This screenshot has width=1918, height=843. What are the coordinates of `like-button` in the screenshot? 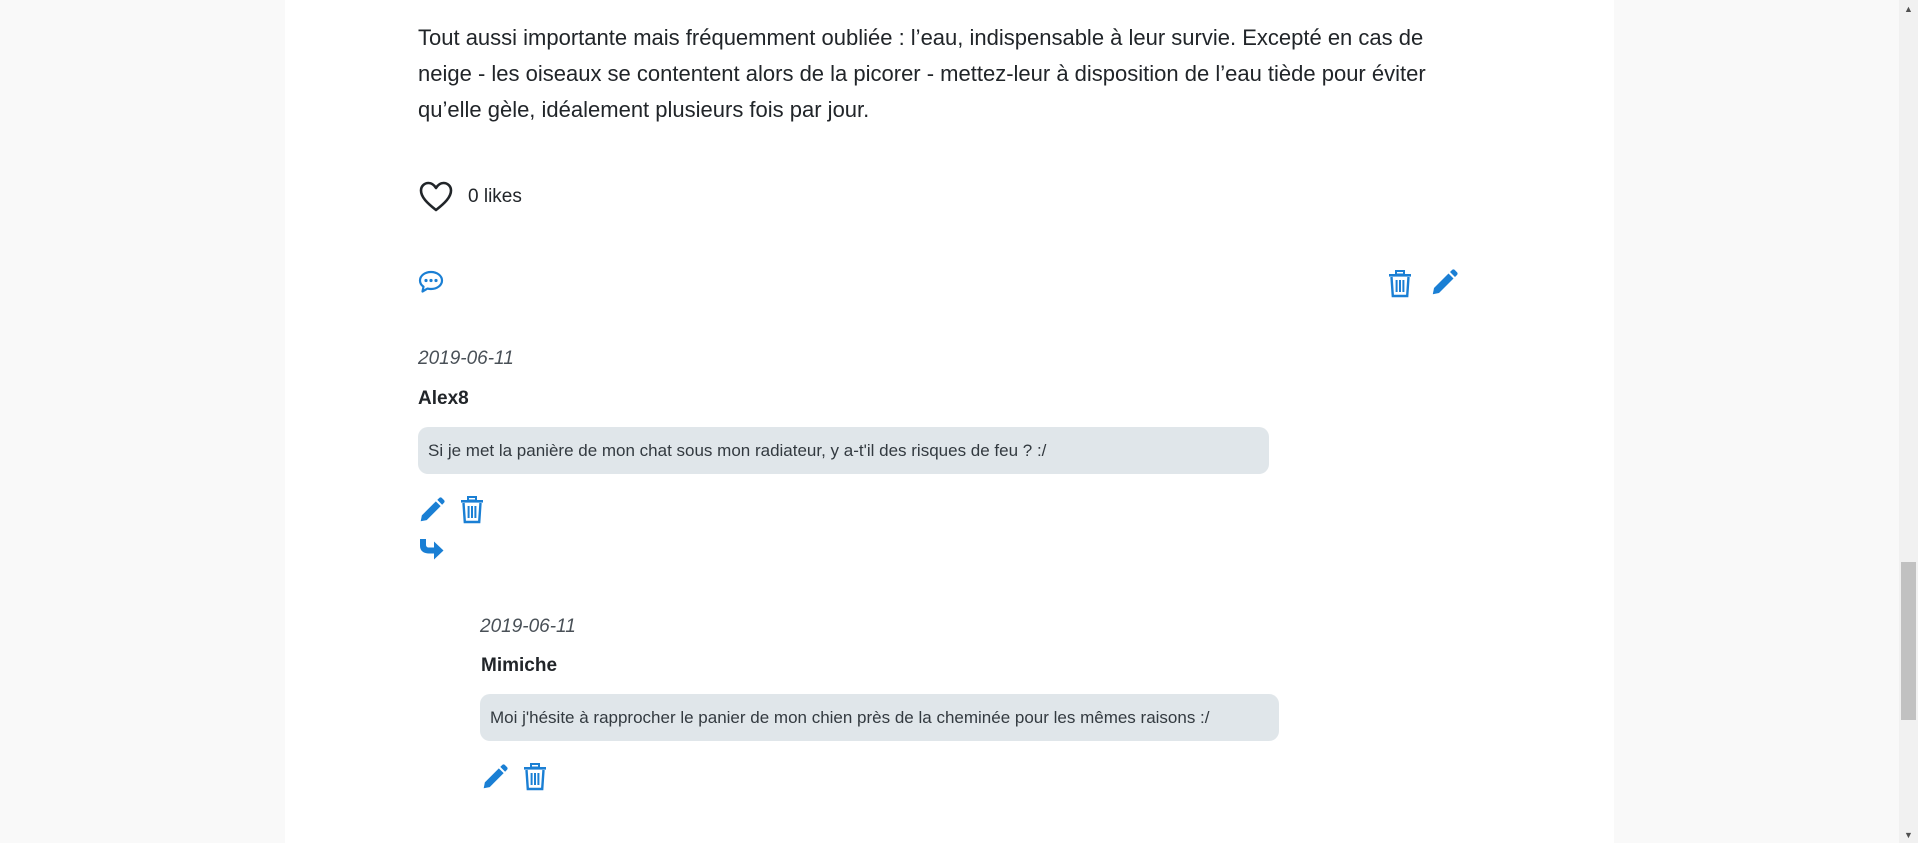 It's located at (436, 197).